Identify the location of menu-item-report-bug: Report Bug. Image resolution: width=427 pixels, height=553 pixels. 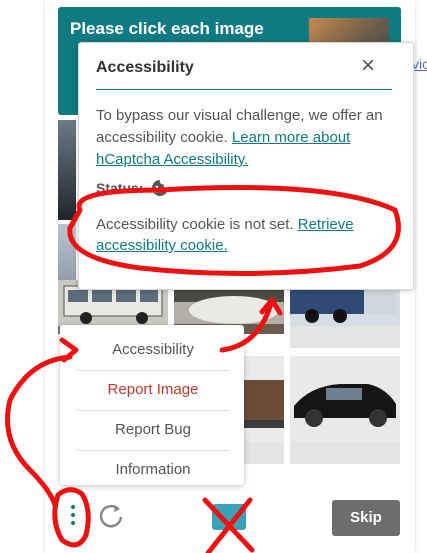
(153, 430).